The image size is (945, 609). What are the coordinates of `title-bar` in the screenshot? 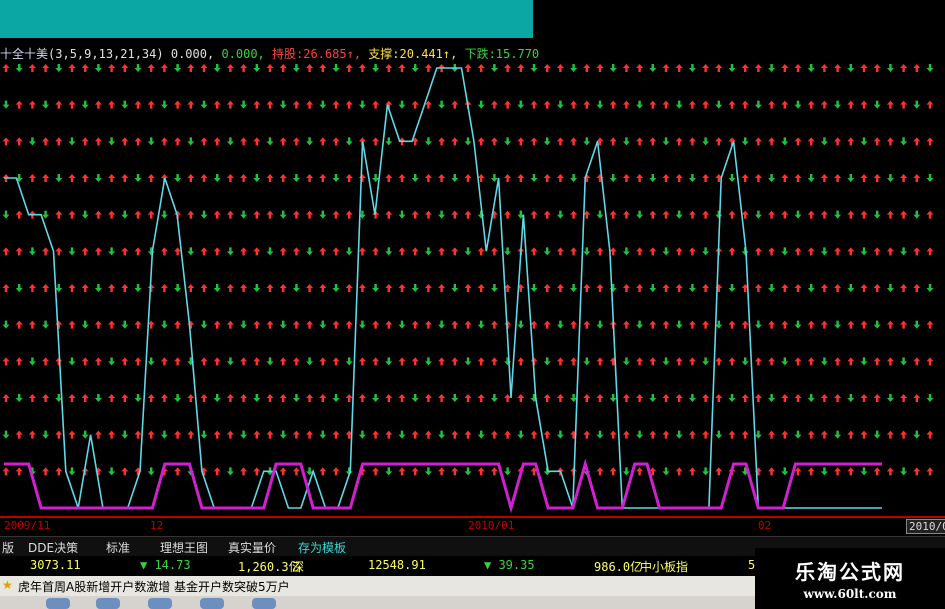 It's located at (266, 19).